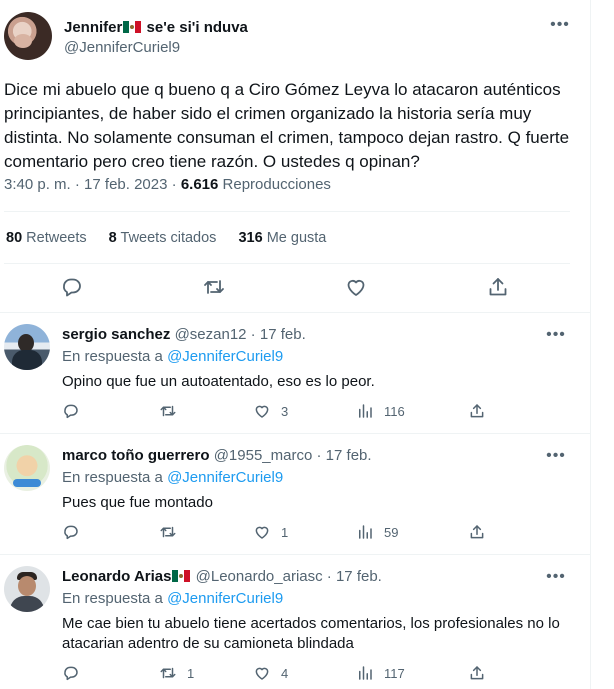 The image size is (614, 689). Describe the element at coordinates (112, 238) in the screenshot. I see `quotes-count: 8` at that location.